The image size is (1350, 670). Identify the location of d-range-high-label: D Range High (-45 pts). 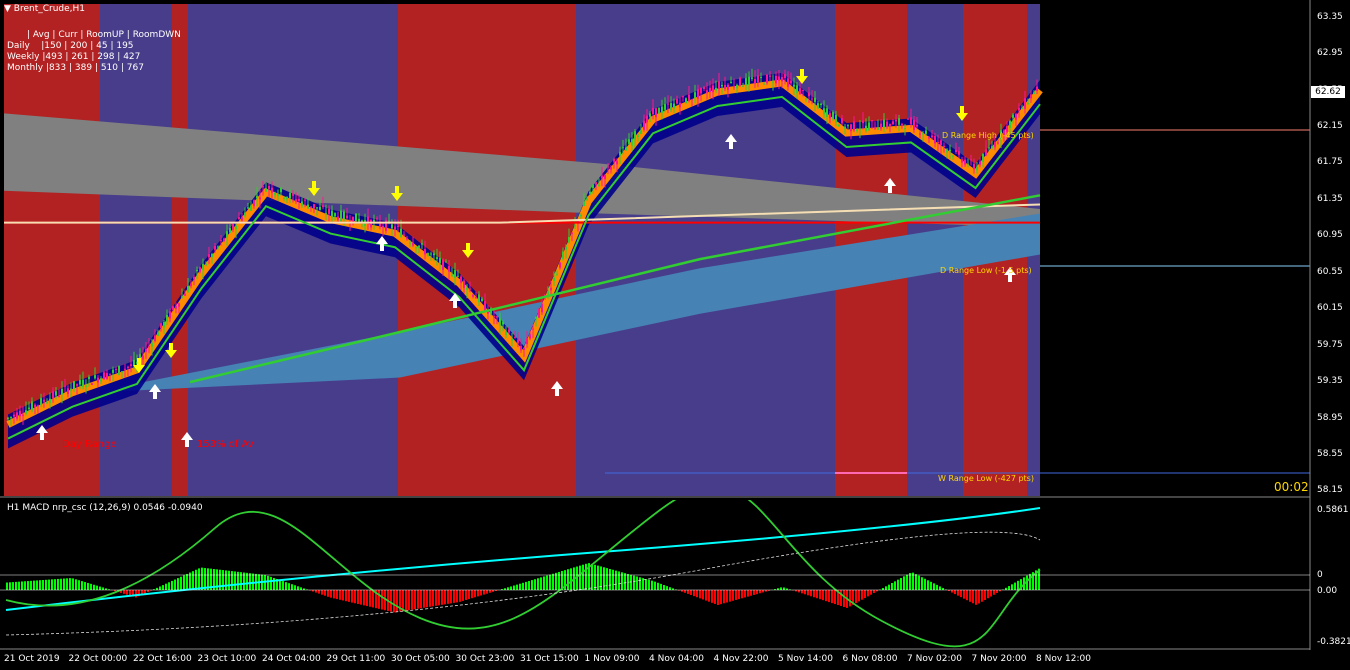
(988, 135).